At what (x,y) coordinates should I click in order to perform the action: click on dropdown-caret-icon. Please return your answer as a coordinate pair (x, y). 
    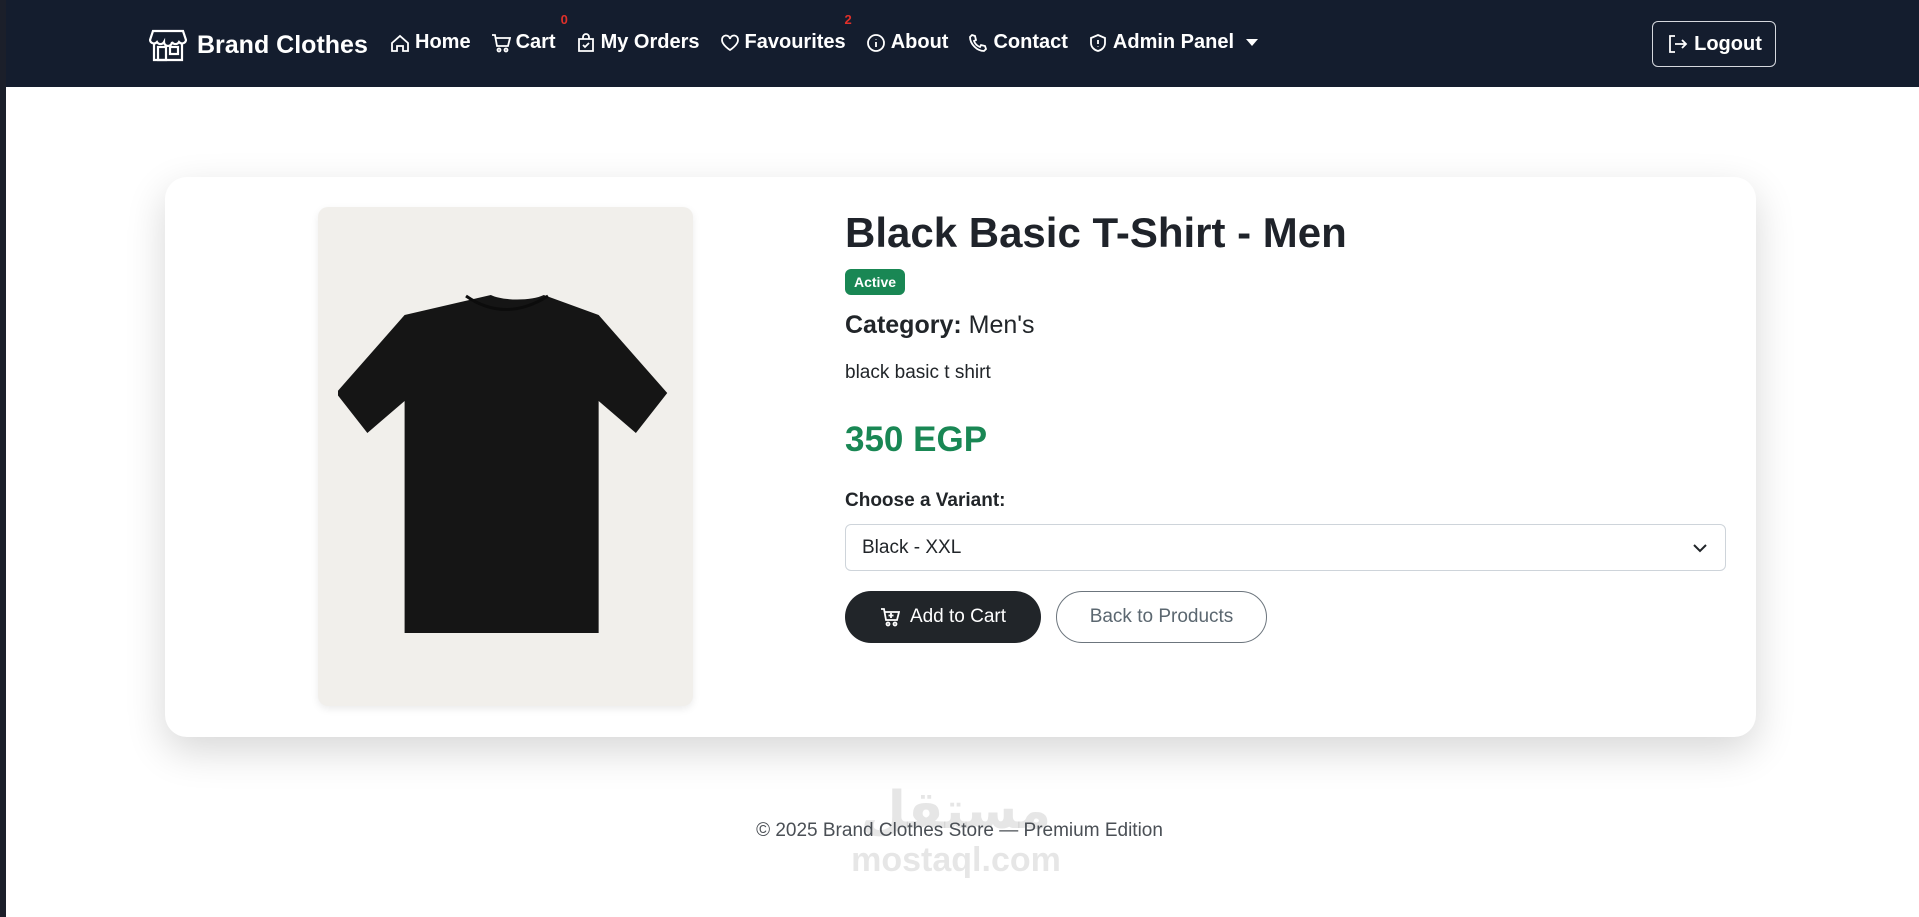
    Looking at the image, I should click on (1252, 42).